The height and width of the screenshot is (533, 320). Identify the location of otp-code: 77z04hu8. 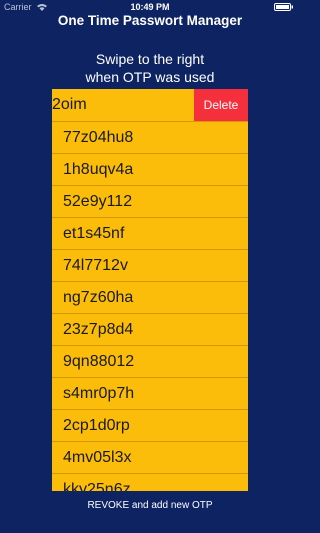
(98, 137).